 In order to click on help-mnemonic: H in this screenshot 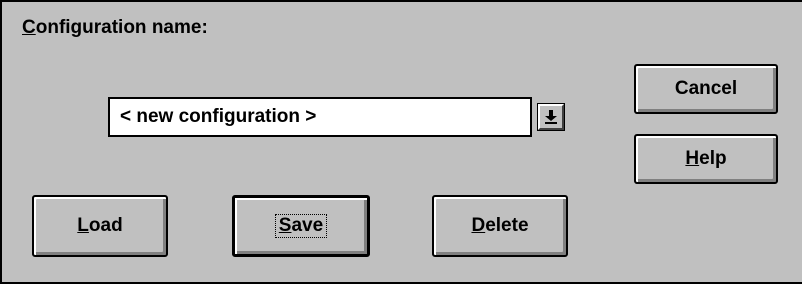, I will do `click(692, 158)`.